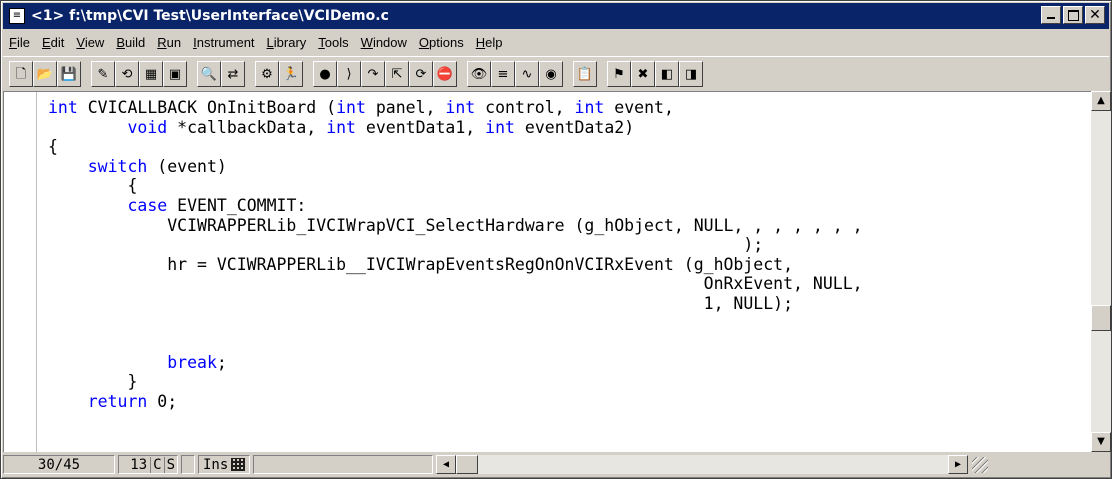 This screenshot has height=479, width=1112. Describe the element at coordinates (525, 107) in the screenshot. I see `code-text: control,` at that location.